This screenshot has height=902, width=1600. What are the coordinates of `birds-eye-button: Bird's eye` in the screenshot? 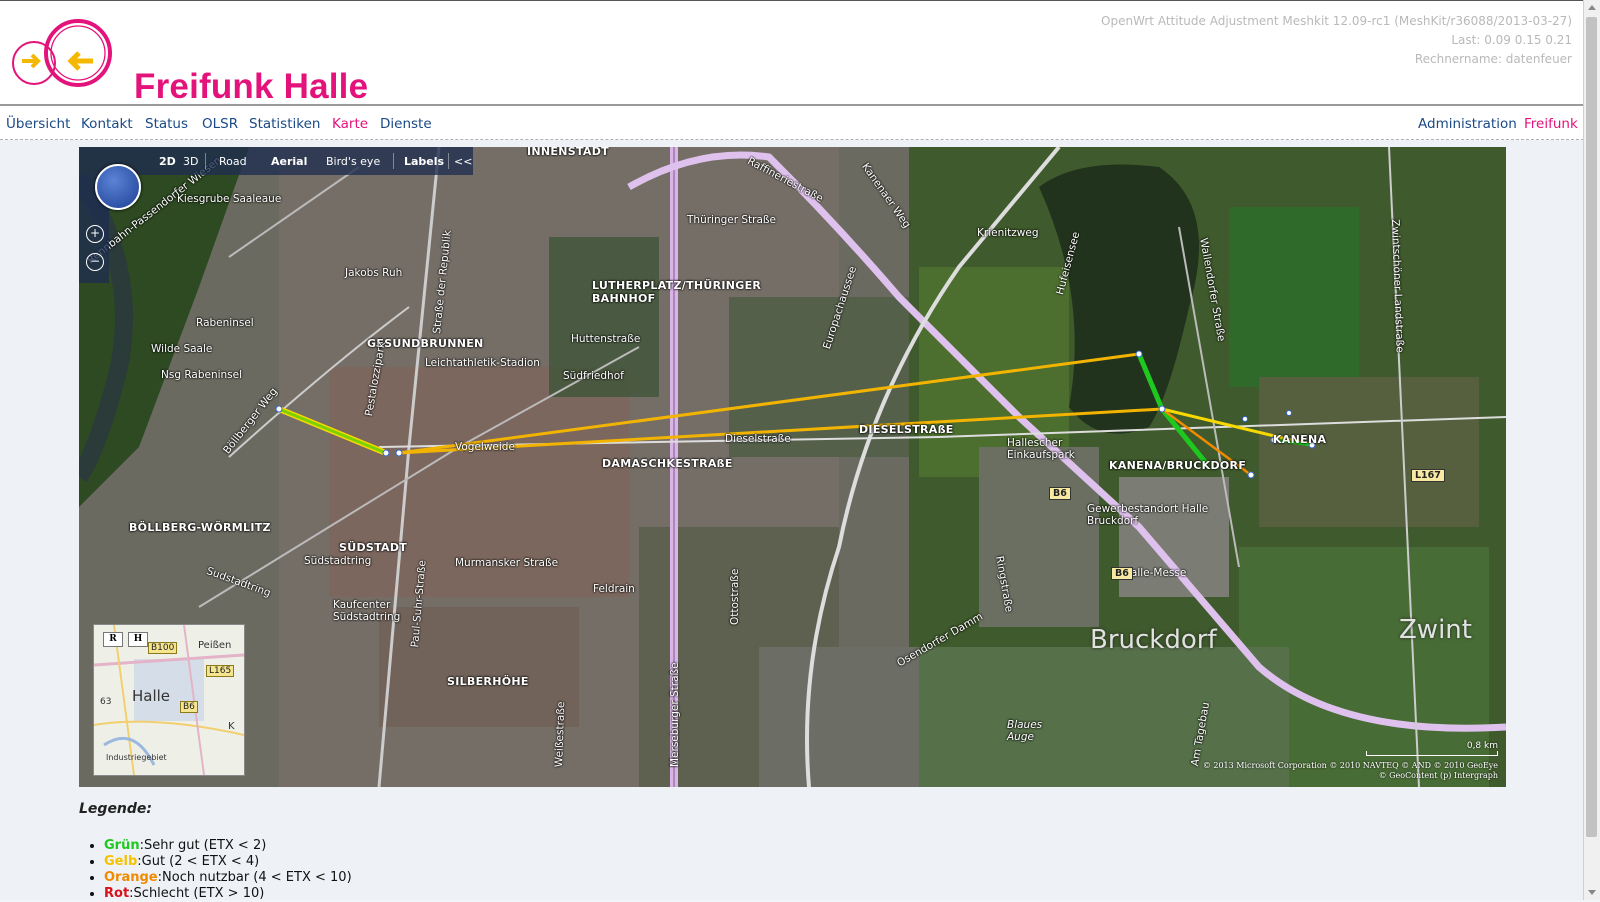 It's located at (353, 161).